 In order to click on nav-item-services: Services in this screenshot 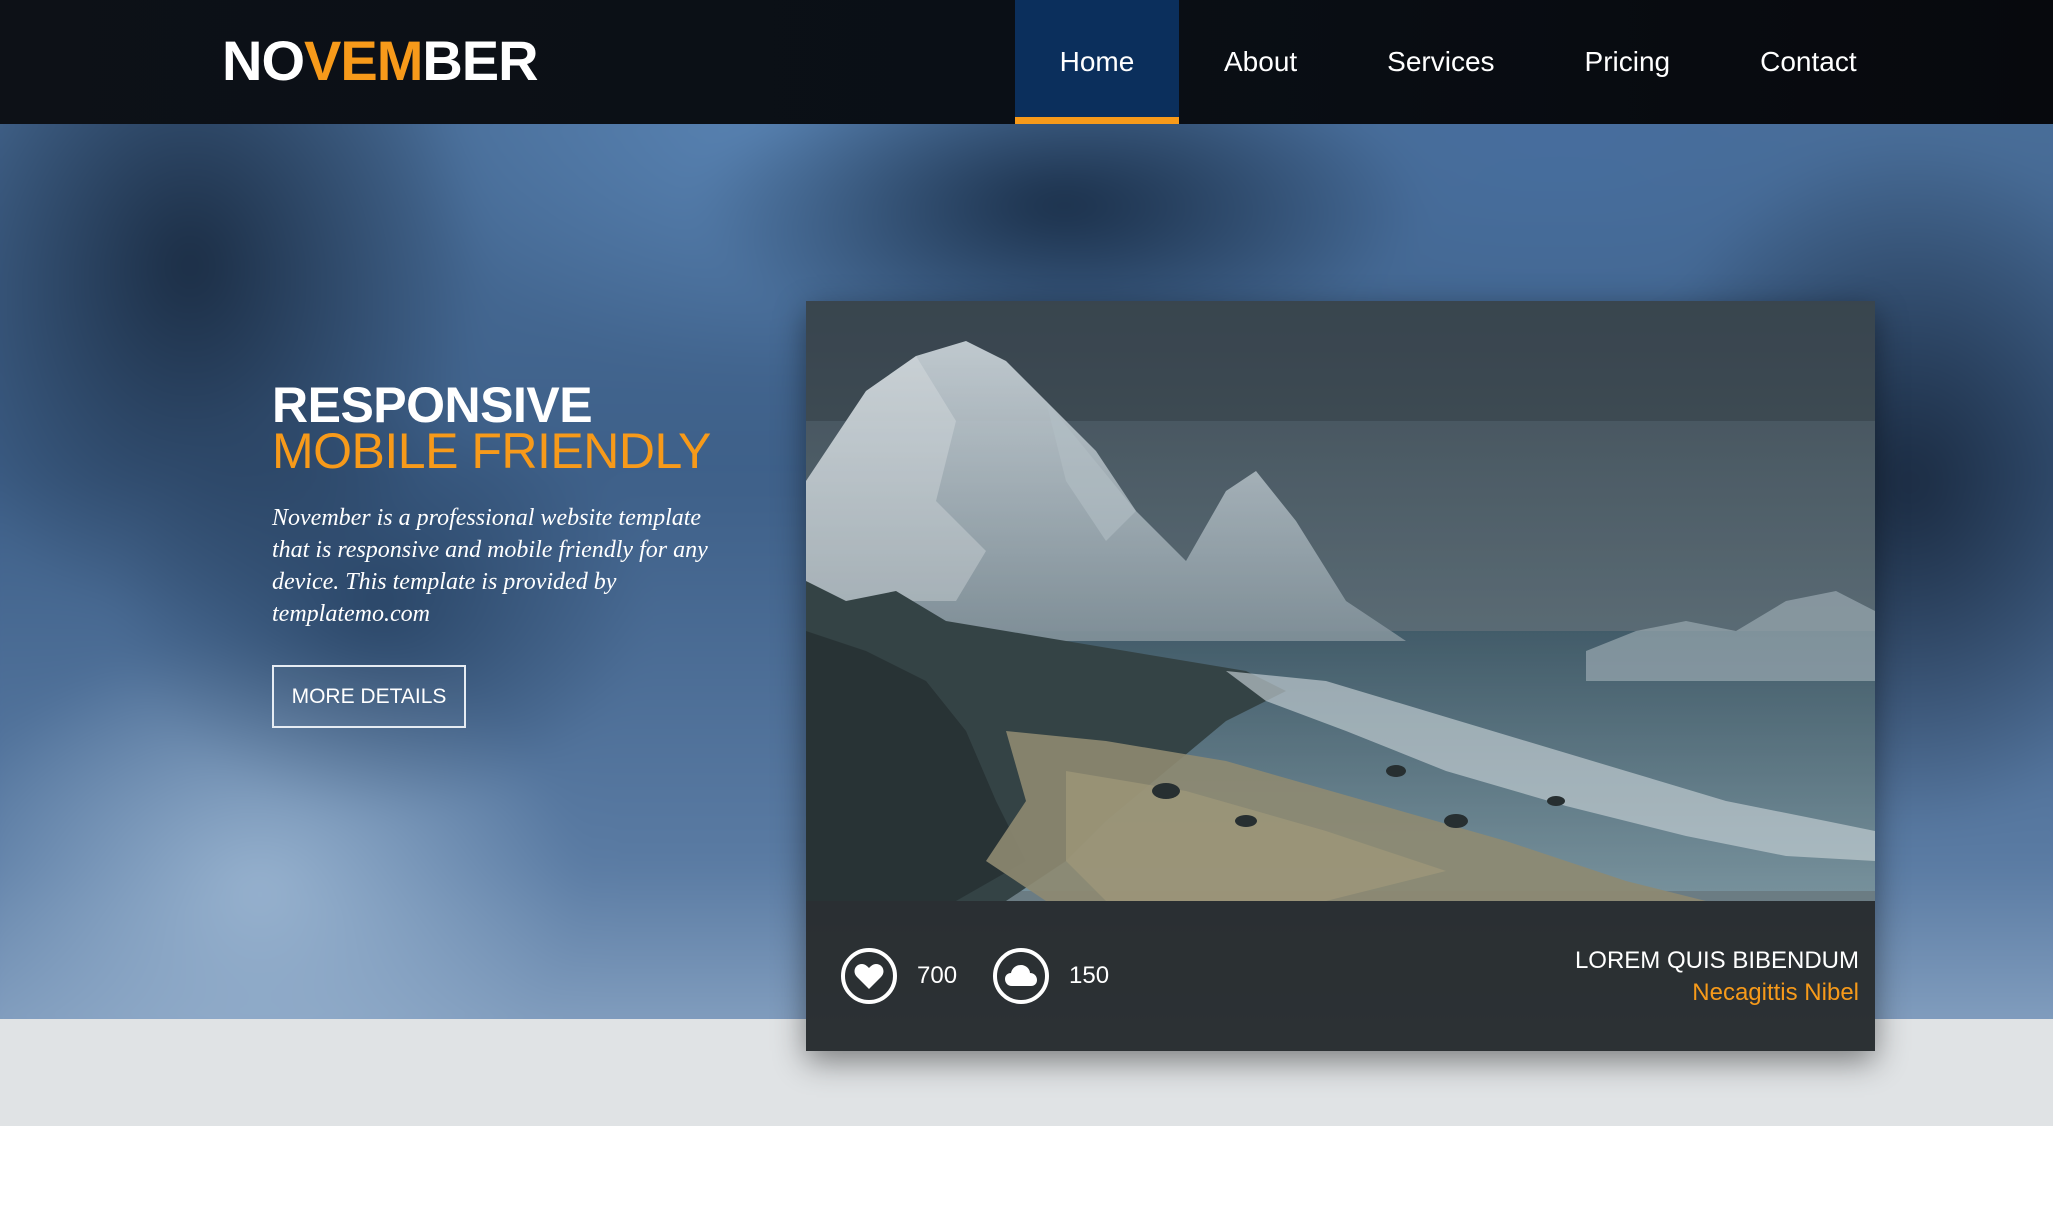, I will do `click(1440, 62)`.